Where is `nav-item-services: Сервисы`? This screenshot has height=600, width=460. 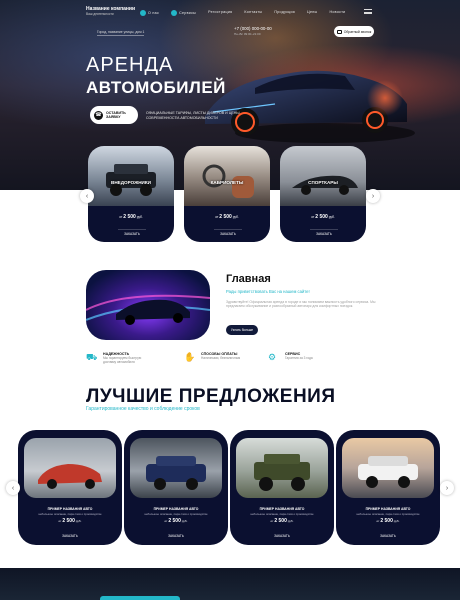 nav-item-services: Сервисы is located at coordinates (183, 13).